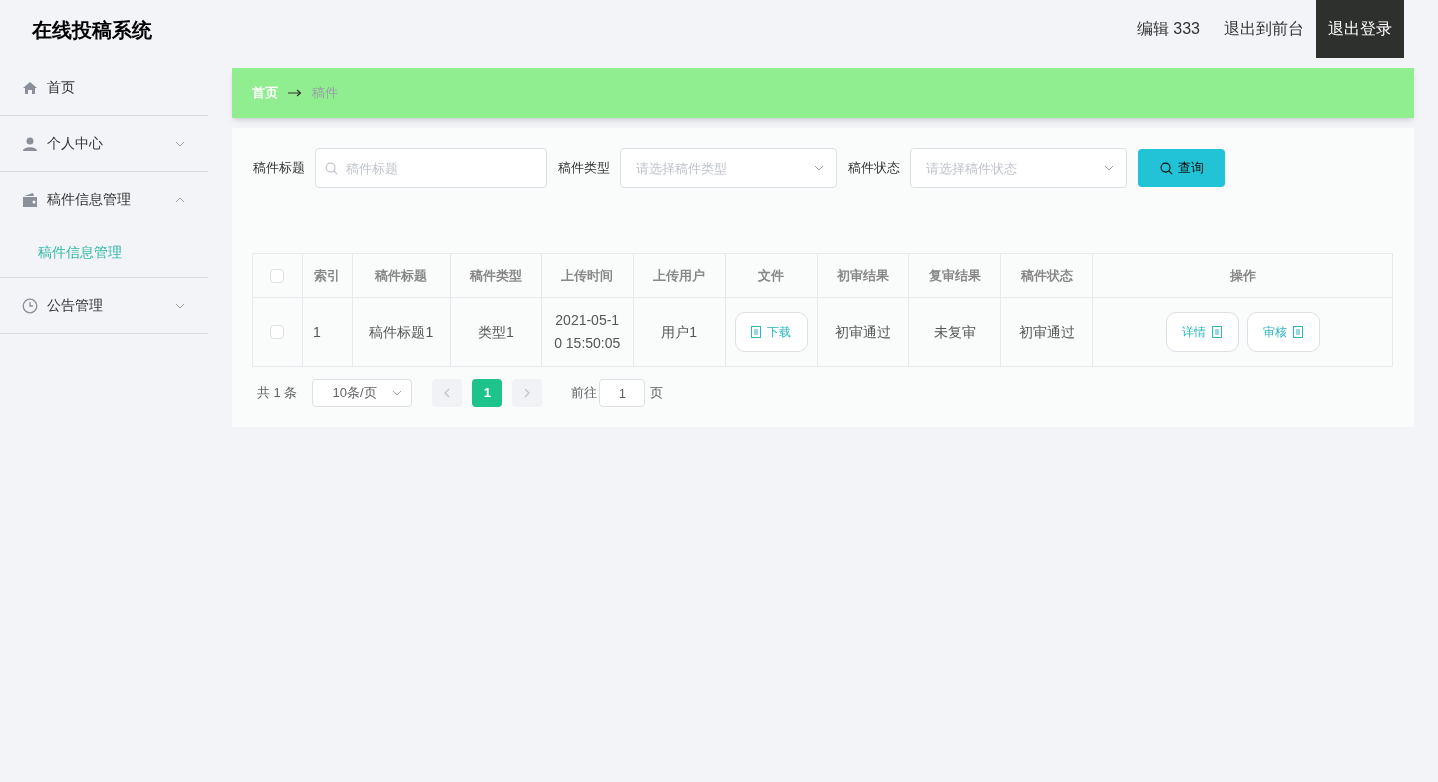 This screenshot has width=1438, height=782. Describe the element at coordinates (401, 332) in the screenshot. I see `table-cell: 稿件标题1` at that location.